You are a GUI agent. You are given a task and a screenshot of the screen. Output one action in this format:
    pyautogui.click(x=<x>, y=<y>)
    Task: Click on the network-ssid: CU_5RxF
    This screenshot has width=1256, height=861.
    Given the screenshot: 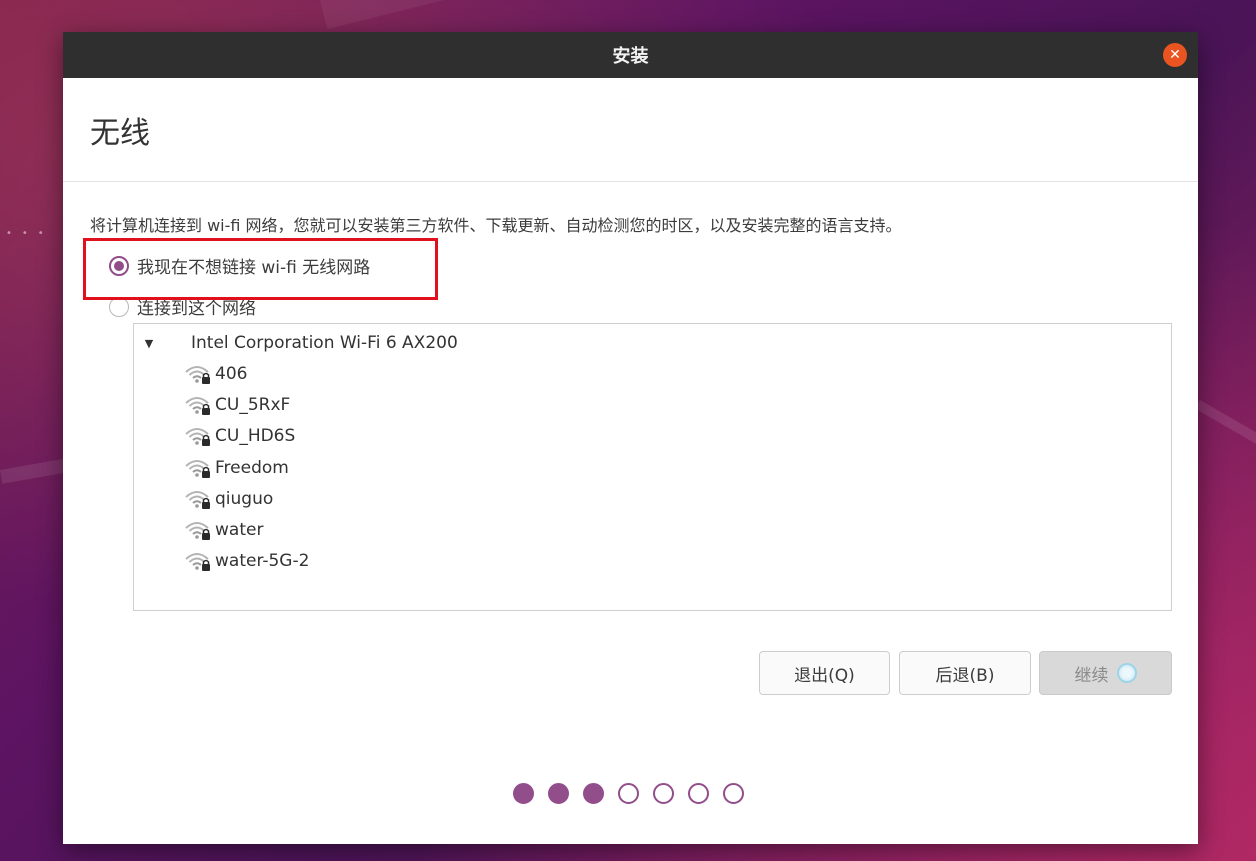 What is the action you would take?
    pyautogui.click(x=253, y=404)
    